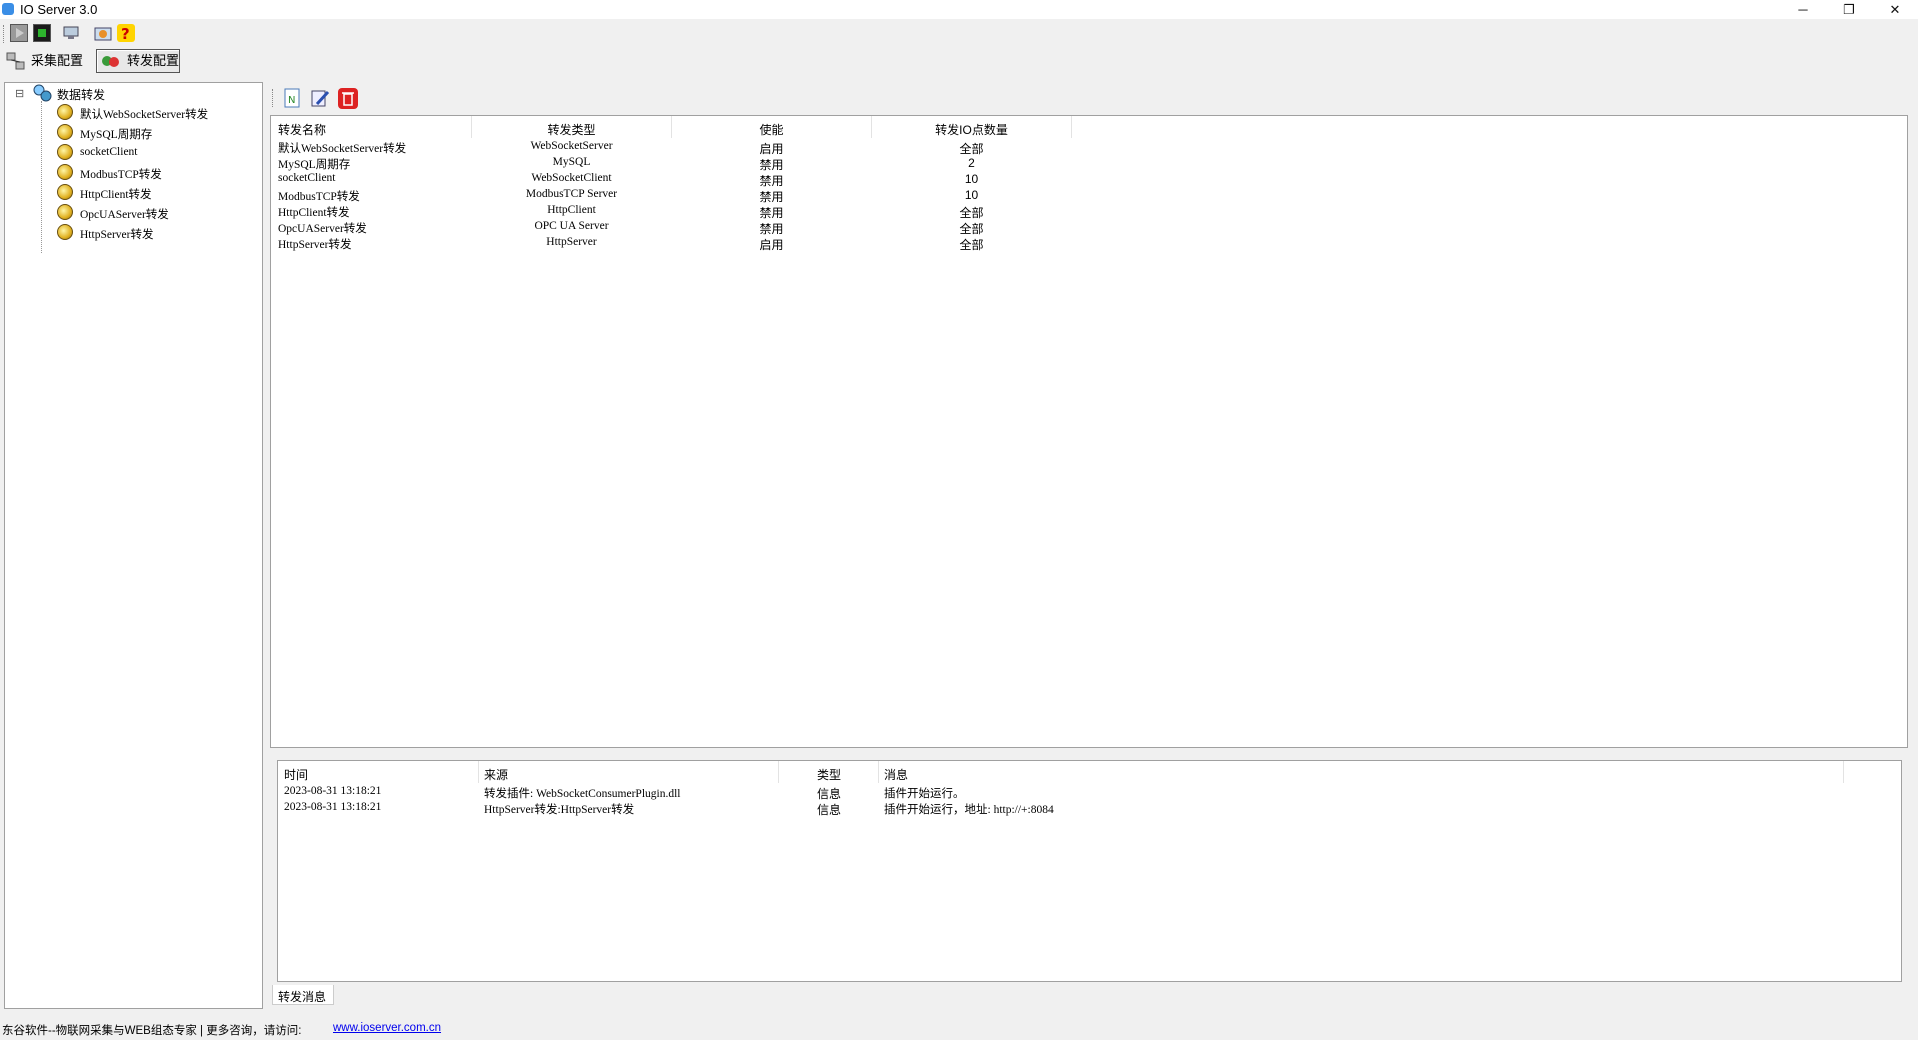  Describe the element at coordinates (42, 33) in the screenshot. I see `stop-icon` at that location.